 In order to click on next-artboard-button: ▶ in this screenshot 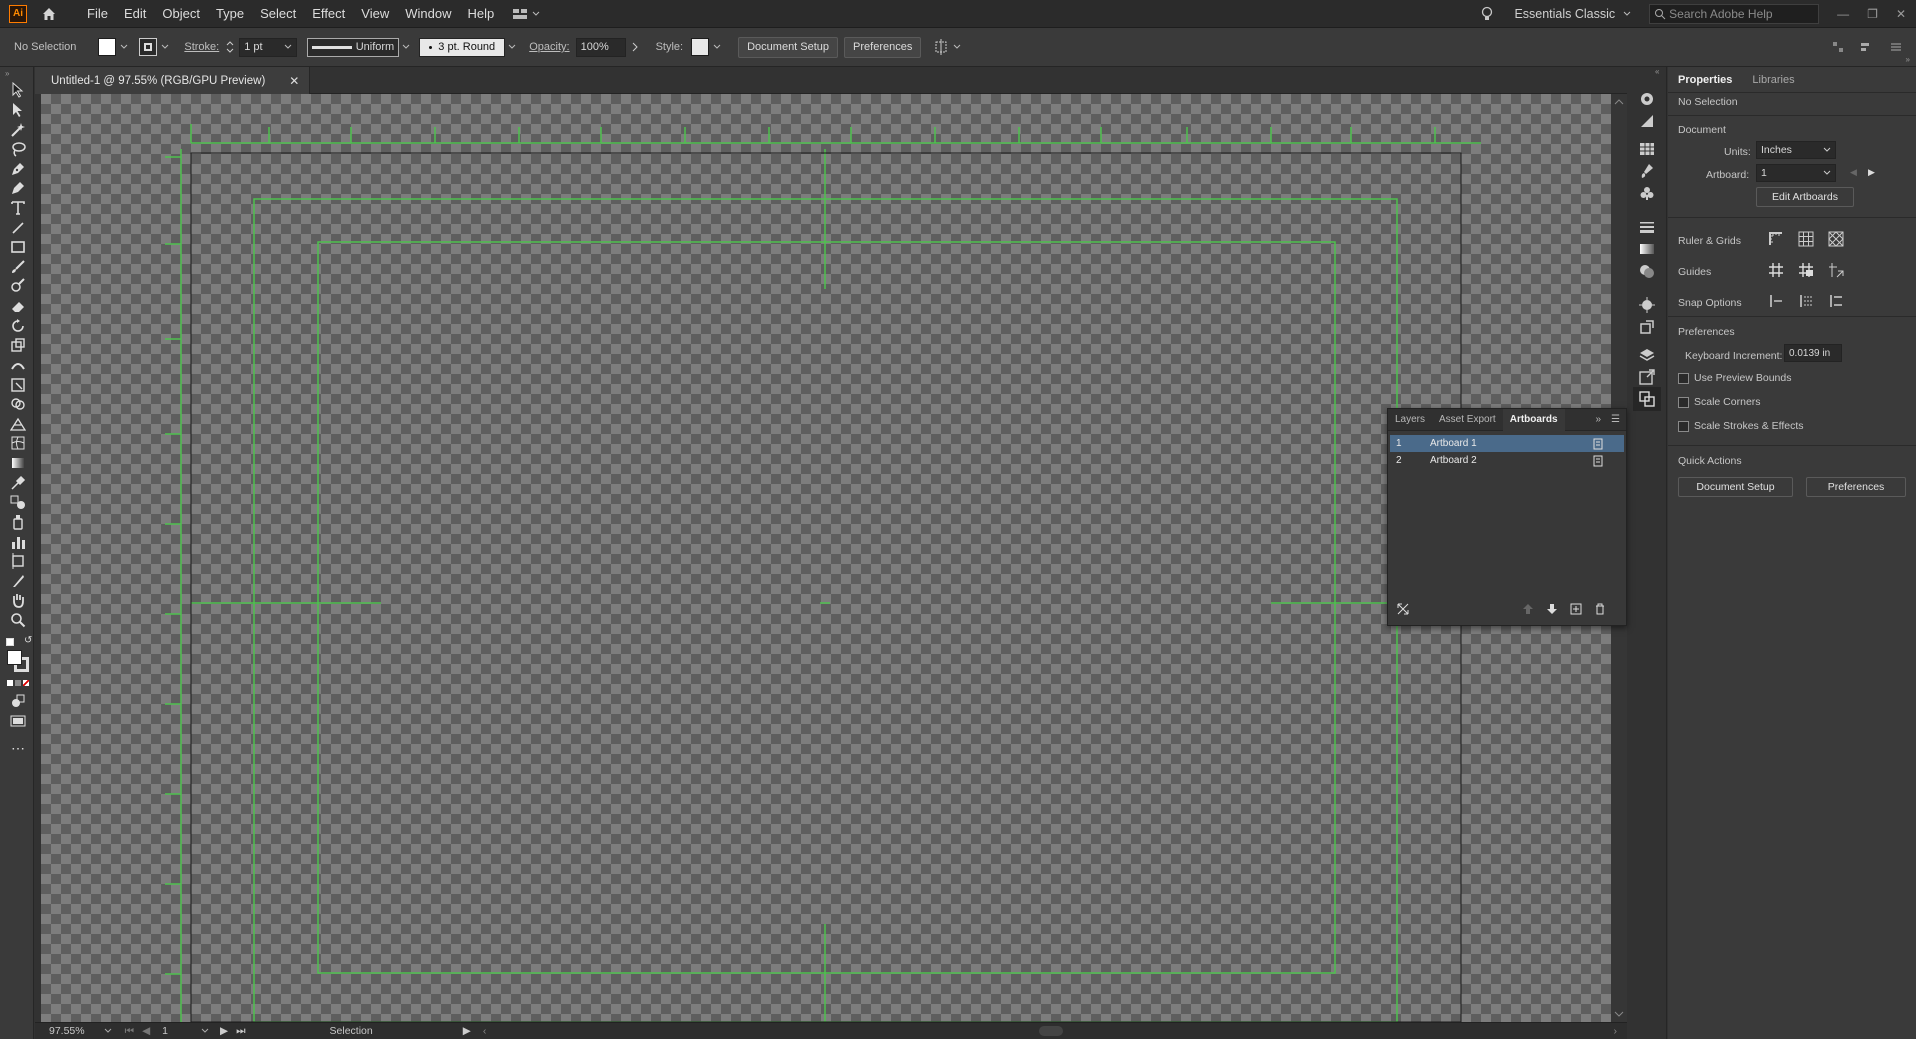, I will do `click(1871, 172)`.